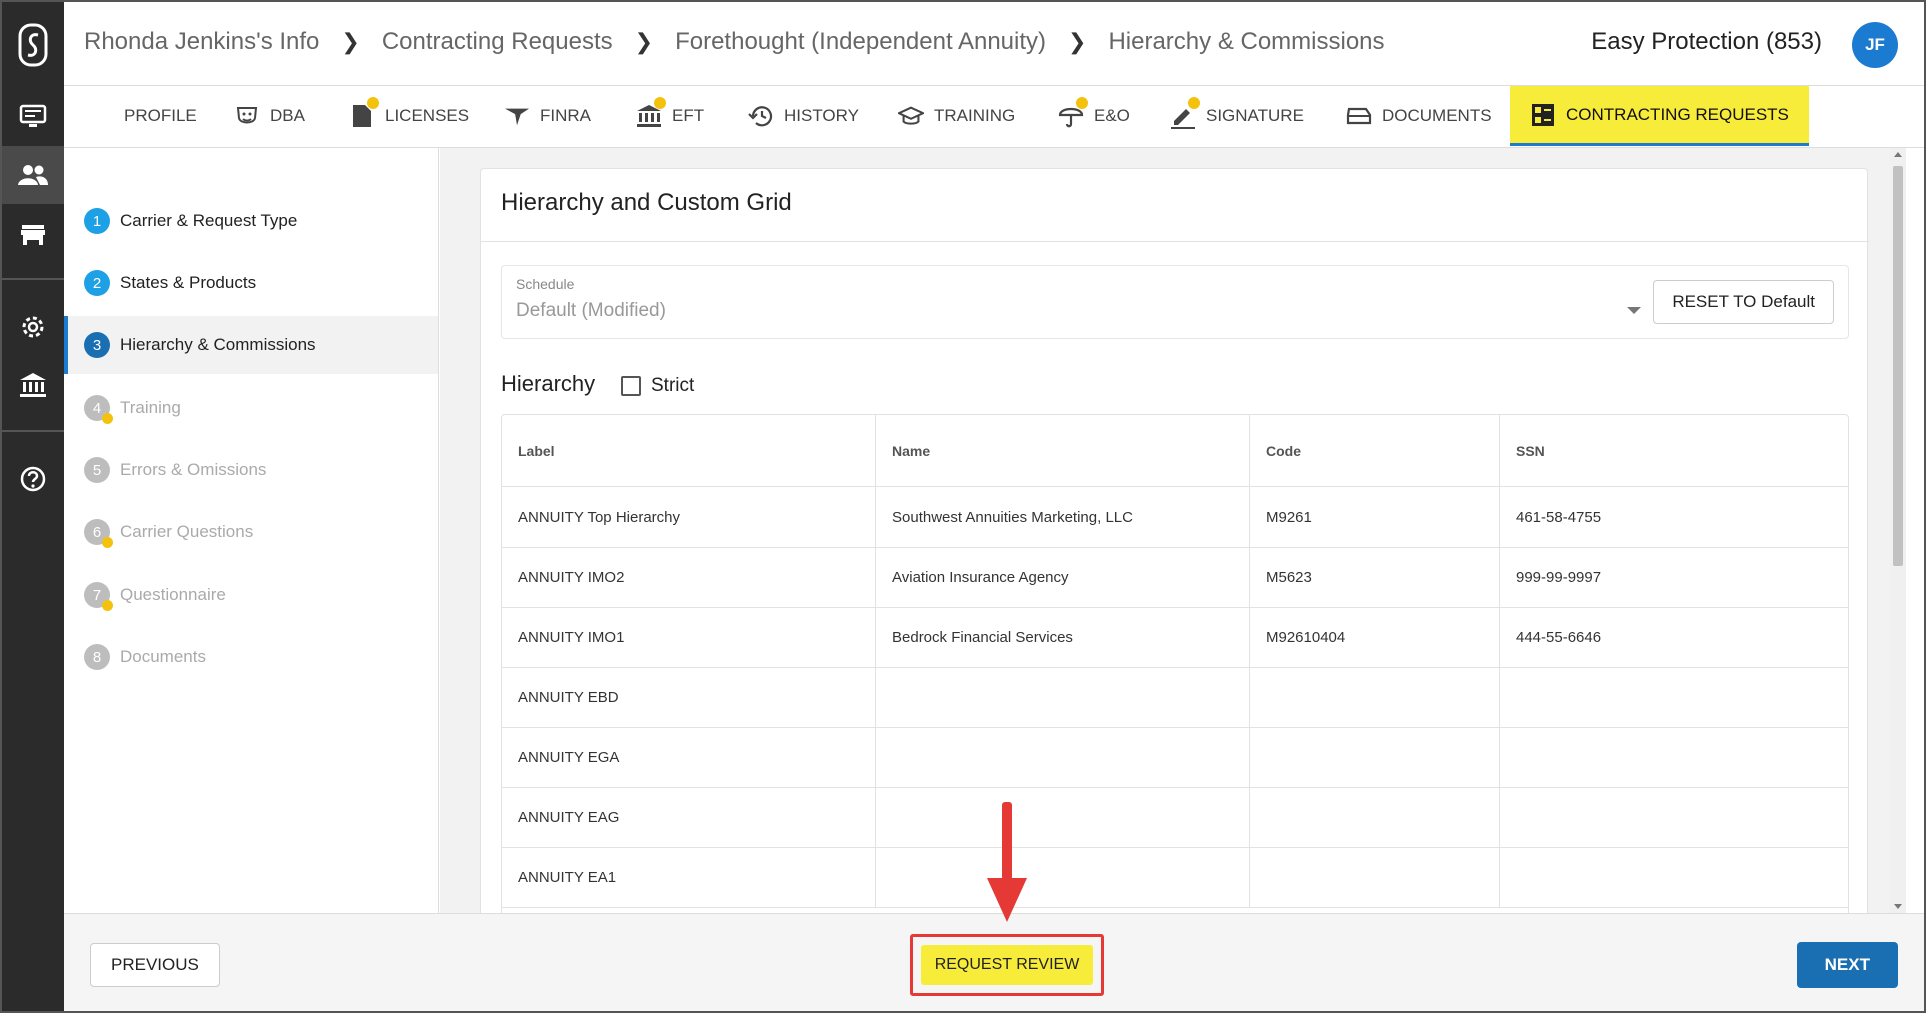  I want to click on inbox-icon, so click(1359, 116).